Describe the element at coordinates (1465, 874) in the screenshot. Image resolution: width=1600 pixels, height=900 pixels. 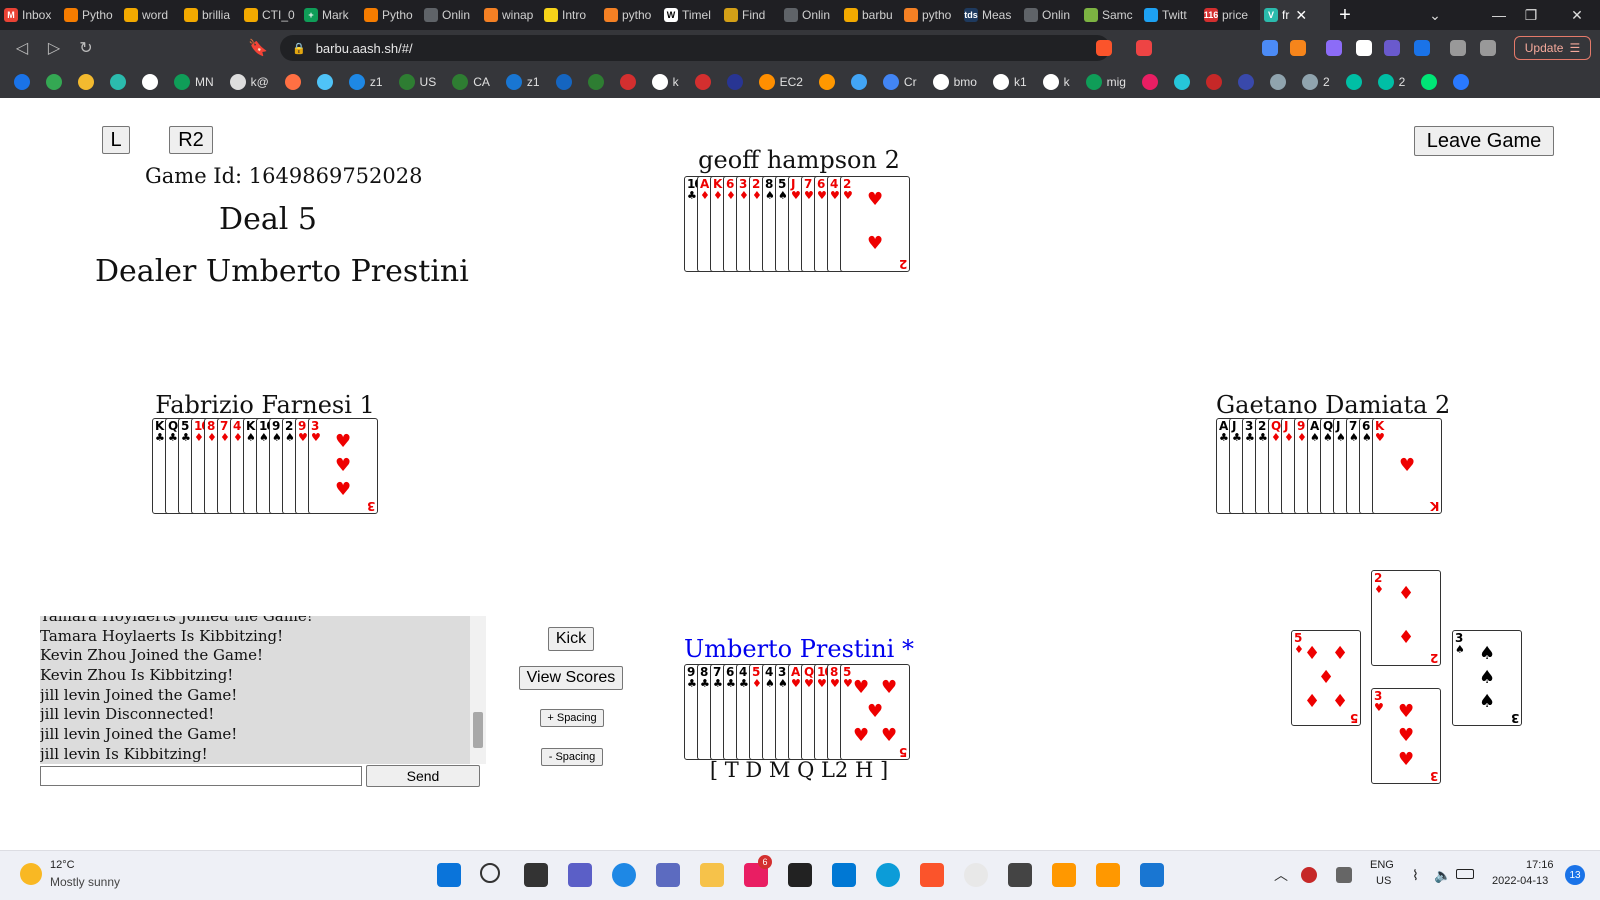
I see `battery-icon` at that location.